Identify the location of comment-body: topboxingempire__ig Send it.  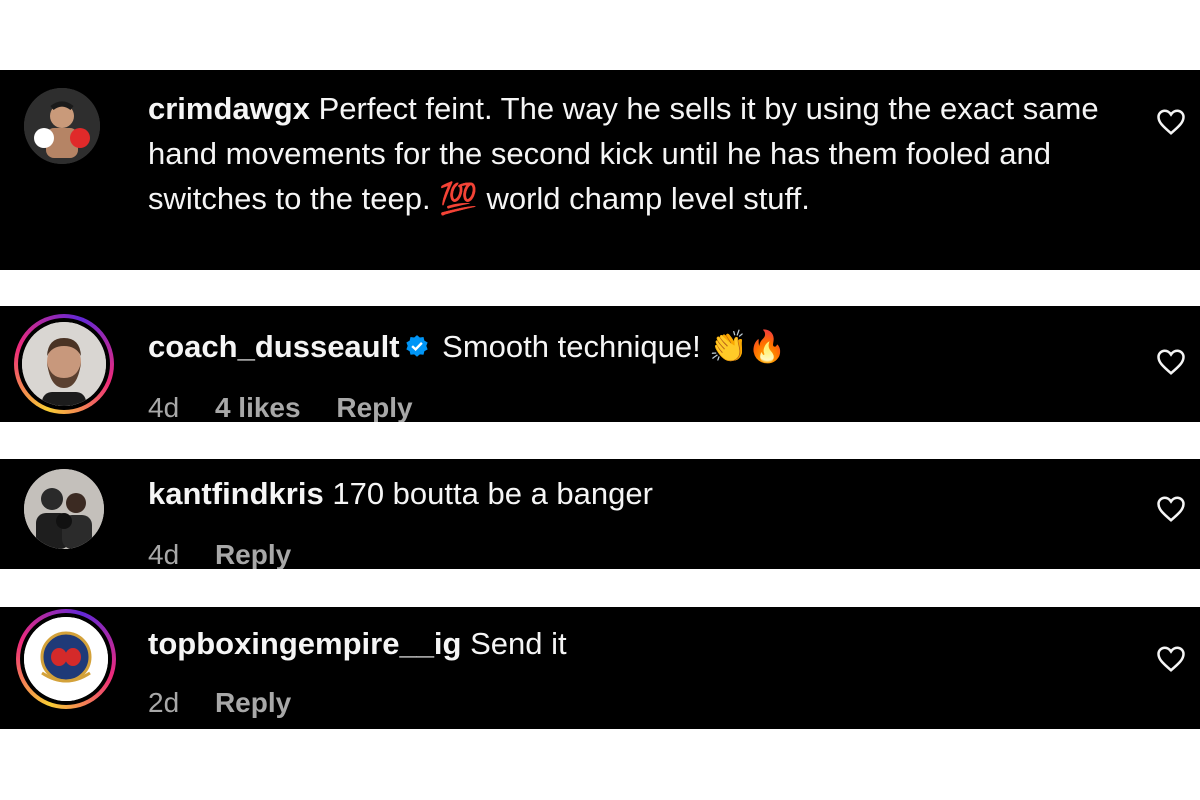
(628, 643).